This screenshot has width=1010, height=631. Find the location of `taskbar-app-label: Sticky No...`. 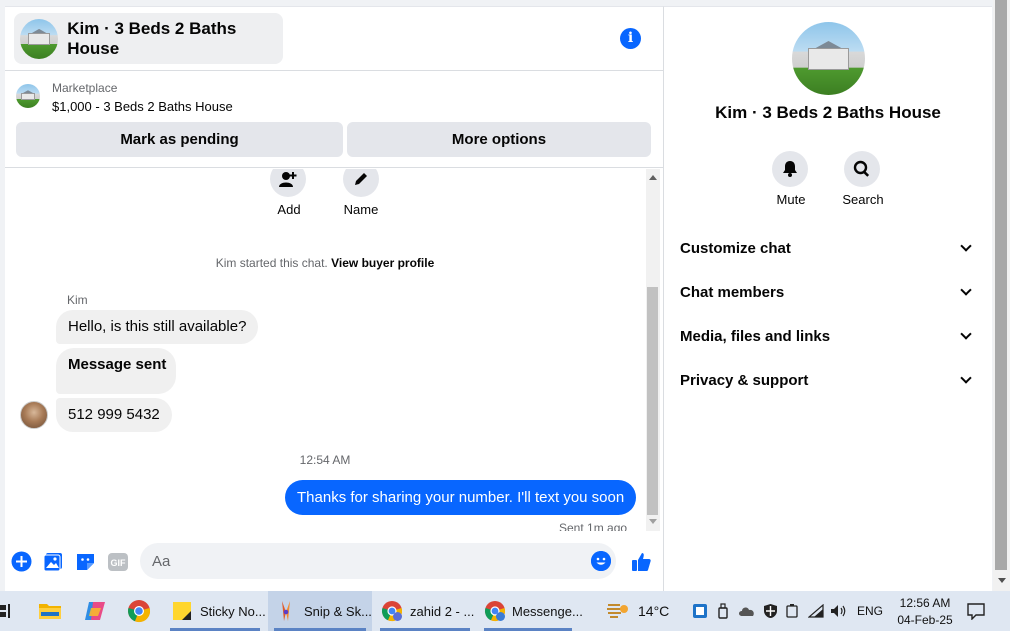

taskbar-app-label: Sticky No... is located at coordinates (233, 611).